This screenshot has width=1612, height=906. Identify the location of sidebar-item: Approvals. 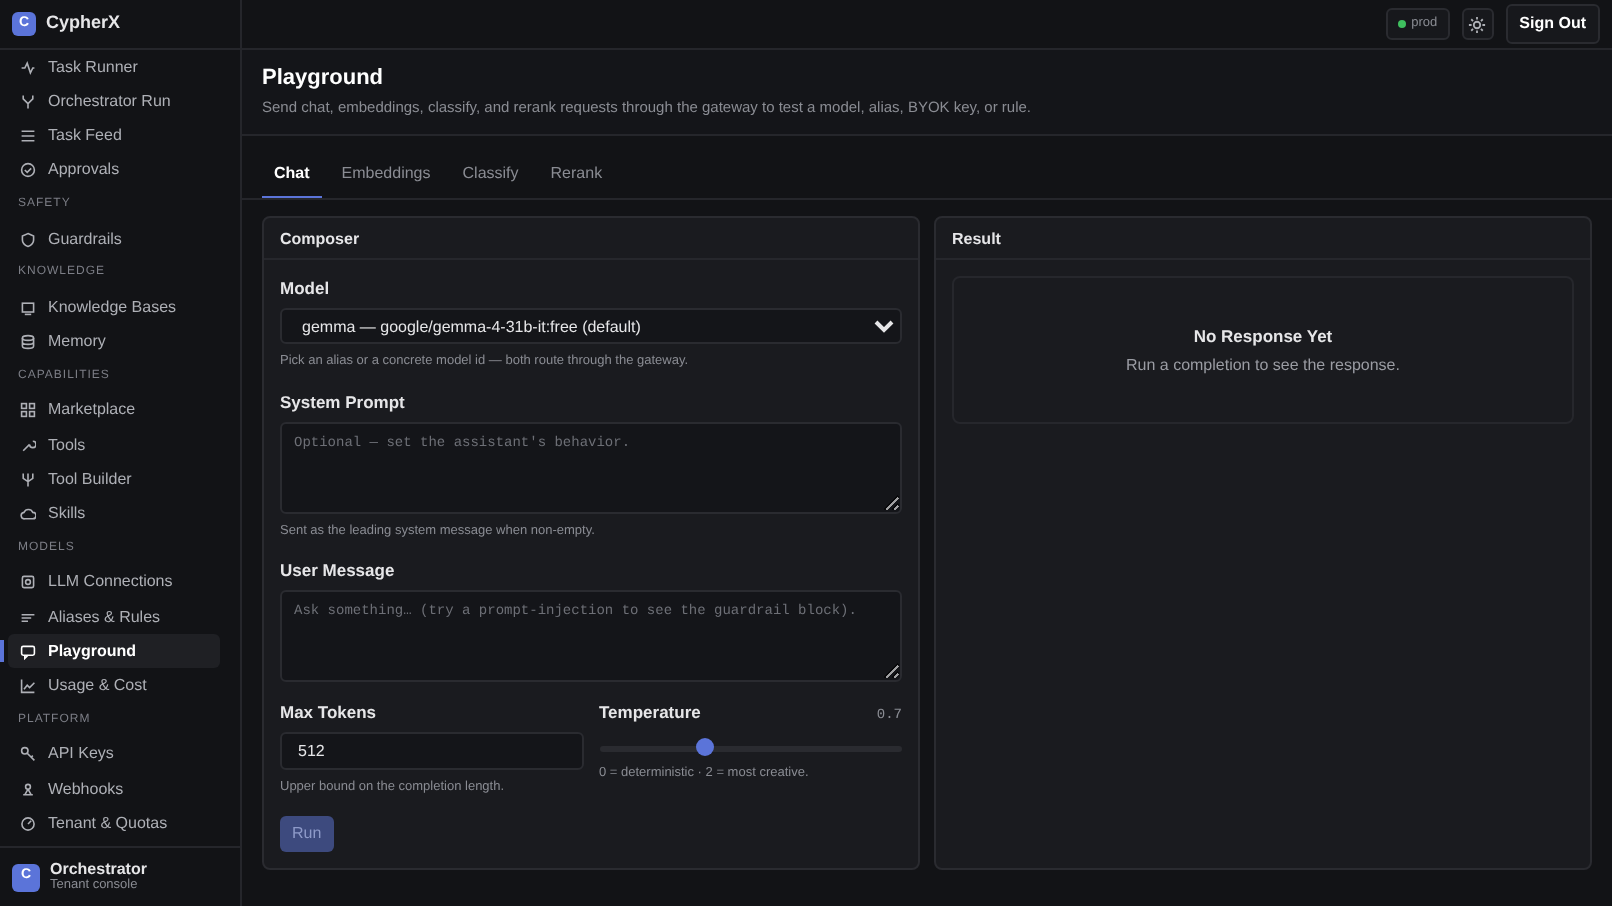
(114, 170).